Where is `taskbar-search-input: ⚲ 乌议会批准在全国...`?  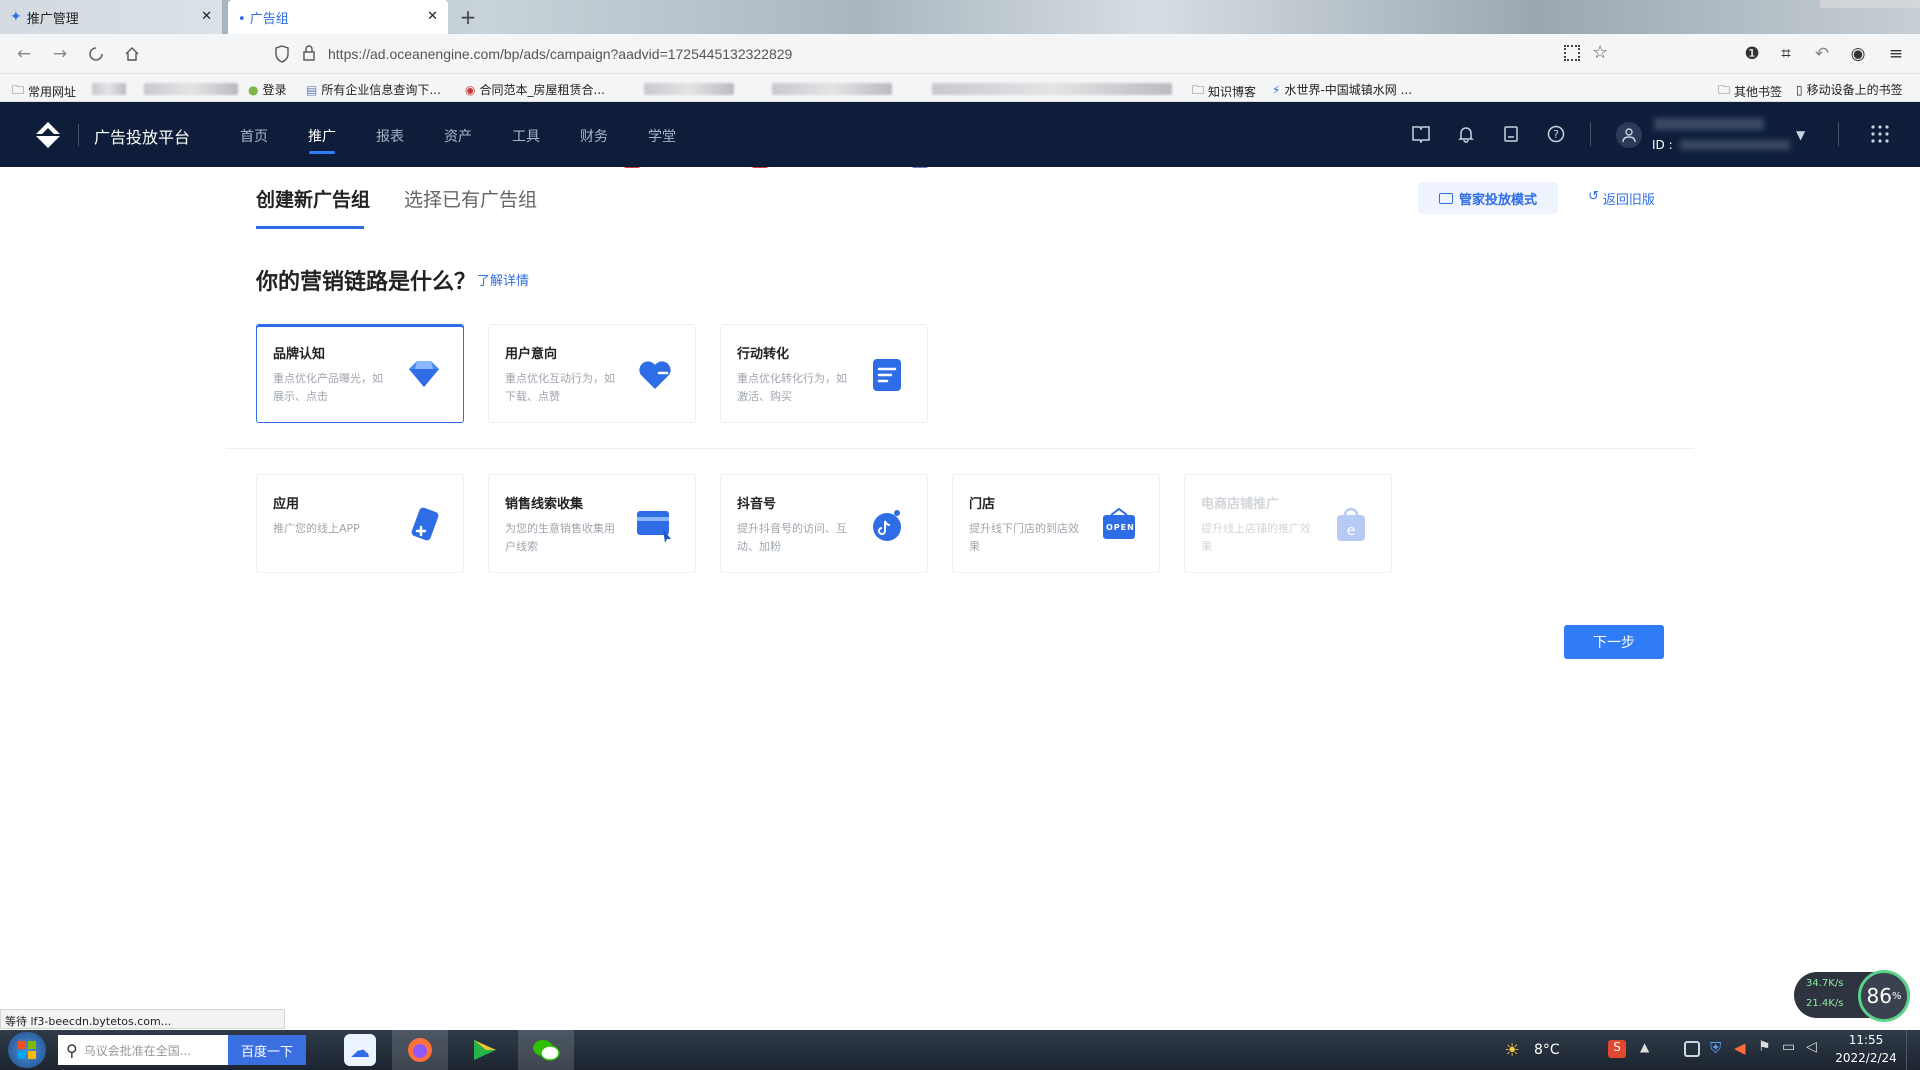
taskbar-search-input: ⚲ 乌议会批准在全国... is located at coordinates (143, 1050).